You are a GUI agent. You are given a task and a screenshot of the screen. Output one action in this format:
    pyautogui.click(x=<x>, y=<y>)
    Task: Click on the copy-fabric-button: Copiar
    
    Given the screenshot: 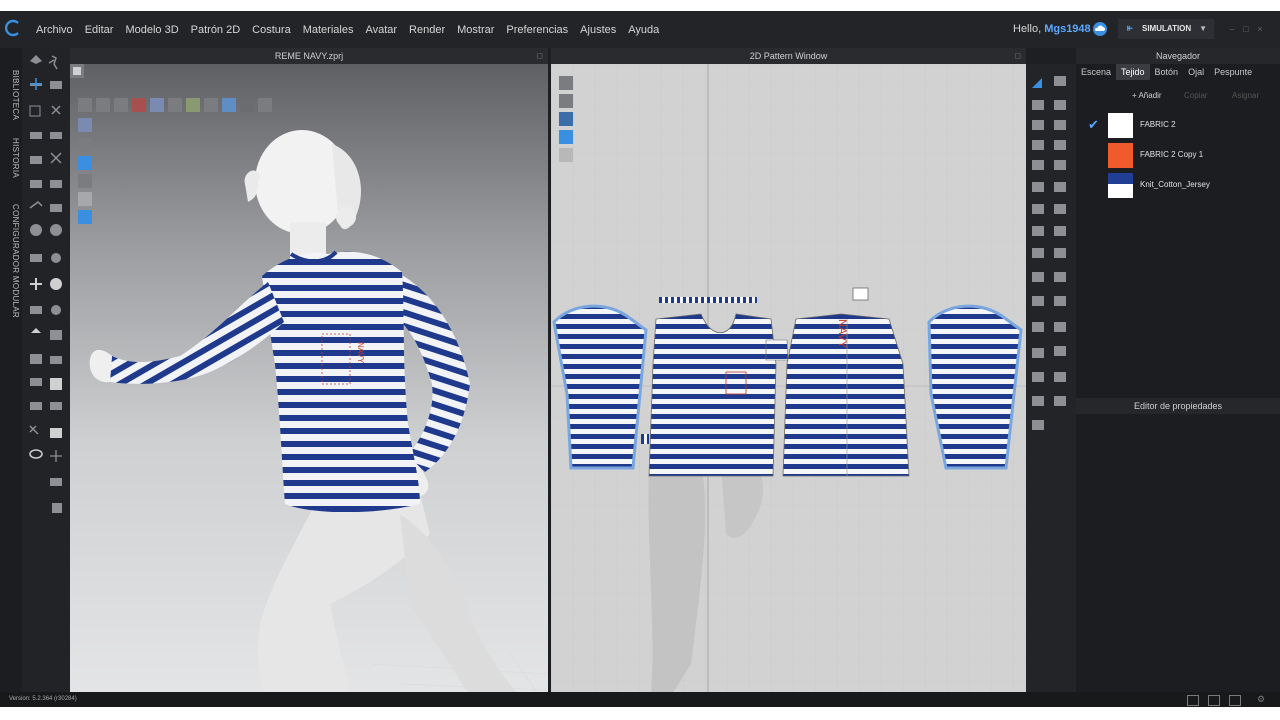 What is the action you would take?
    pyautogui.click(x=1196, y=96)
    